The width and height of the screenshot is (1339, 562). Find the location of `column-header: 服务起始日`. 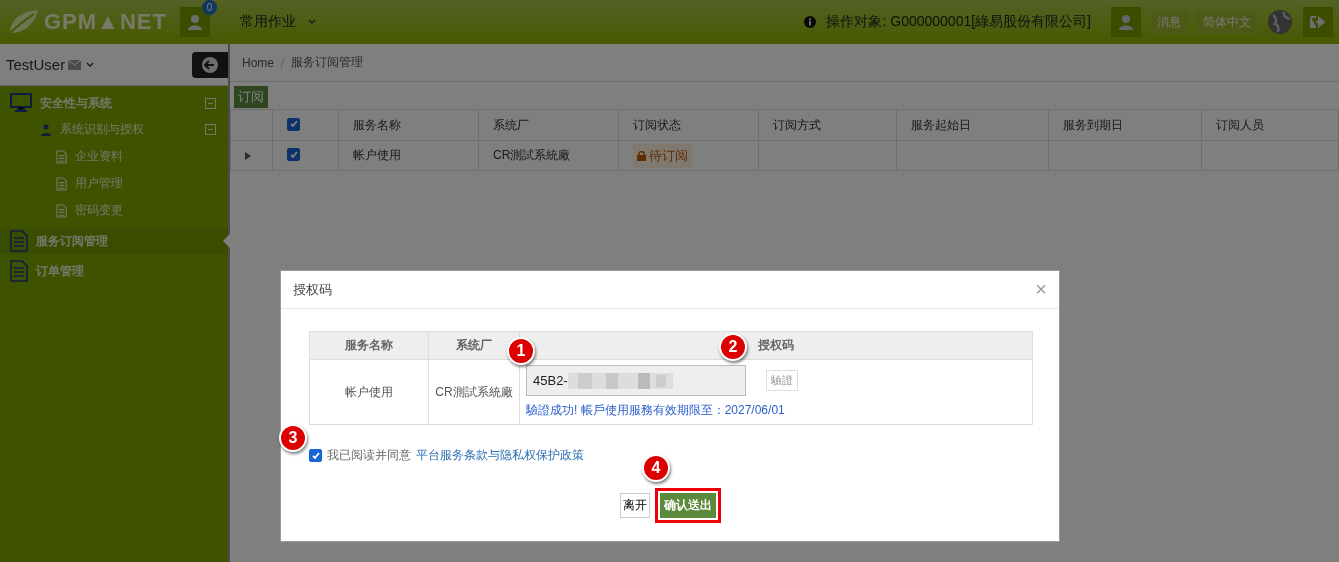

column-header: 服务起始日 is located at coordinates (972, 125).